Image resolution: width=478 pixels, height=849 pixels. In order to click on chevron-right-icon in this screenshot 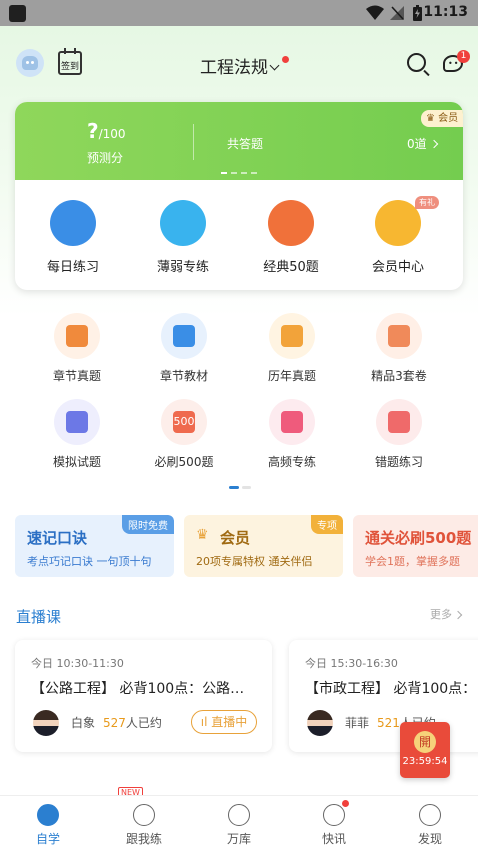, I will do `click(433, 144)`.